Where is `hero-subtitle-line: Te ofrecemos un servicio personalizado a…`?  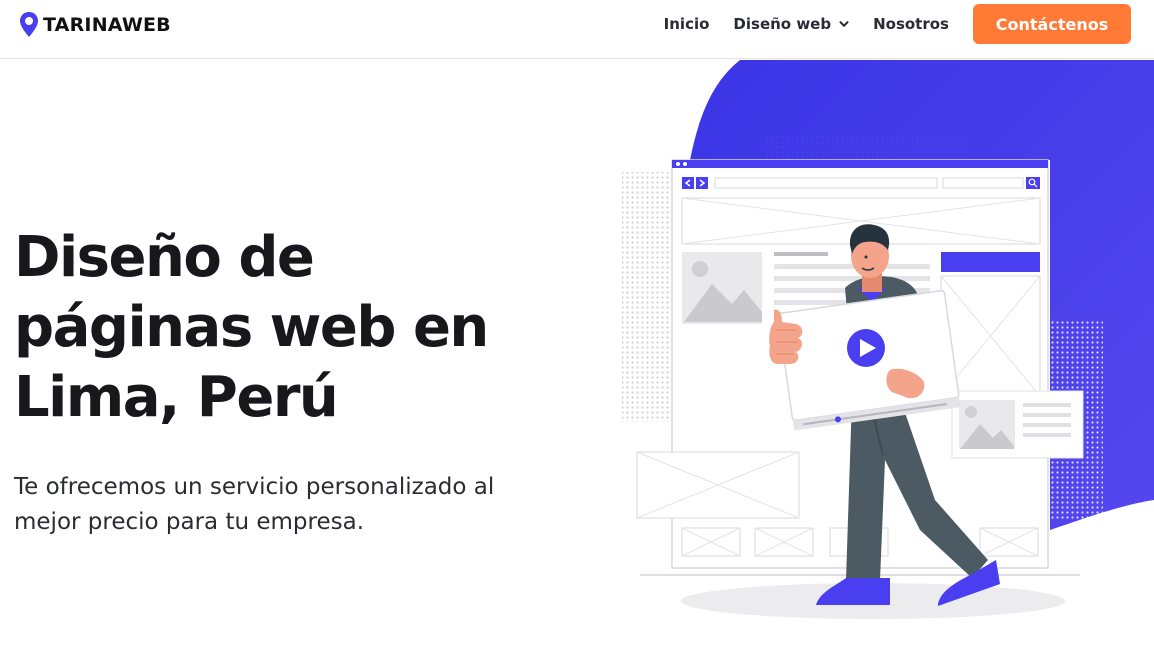
hero-subtitle-line: Te ofrecemos un servicio personalizado a… is located at coordinates (254, 487).